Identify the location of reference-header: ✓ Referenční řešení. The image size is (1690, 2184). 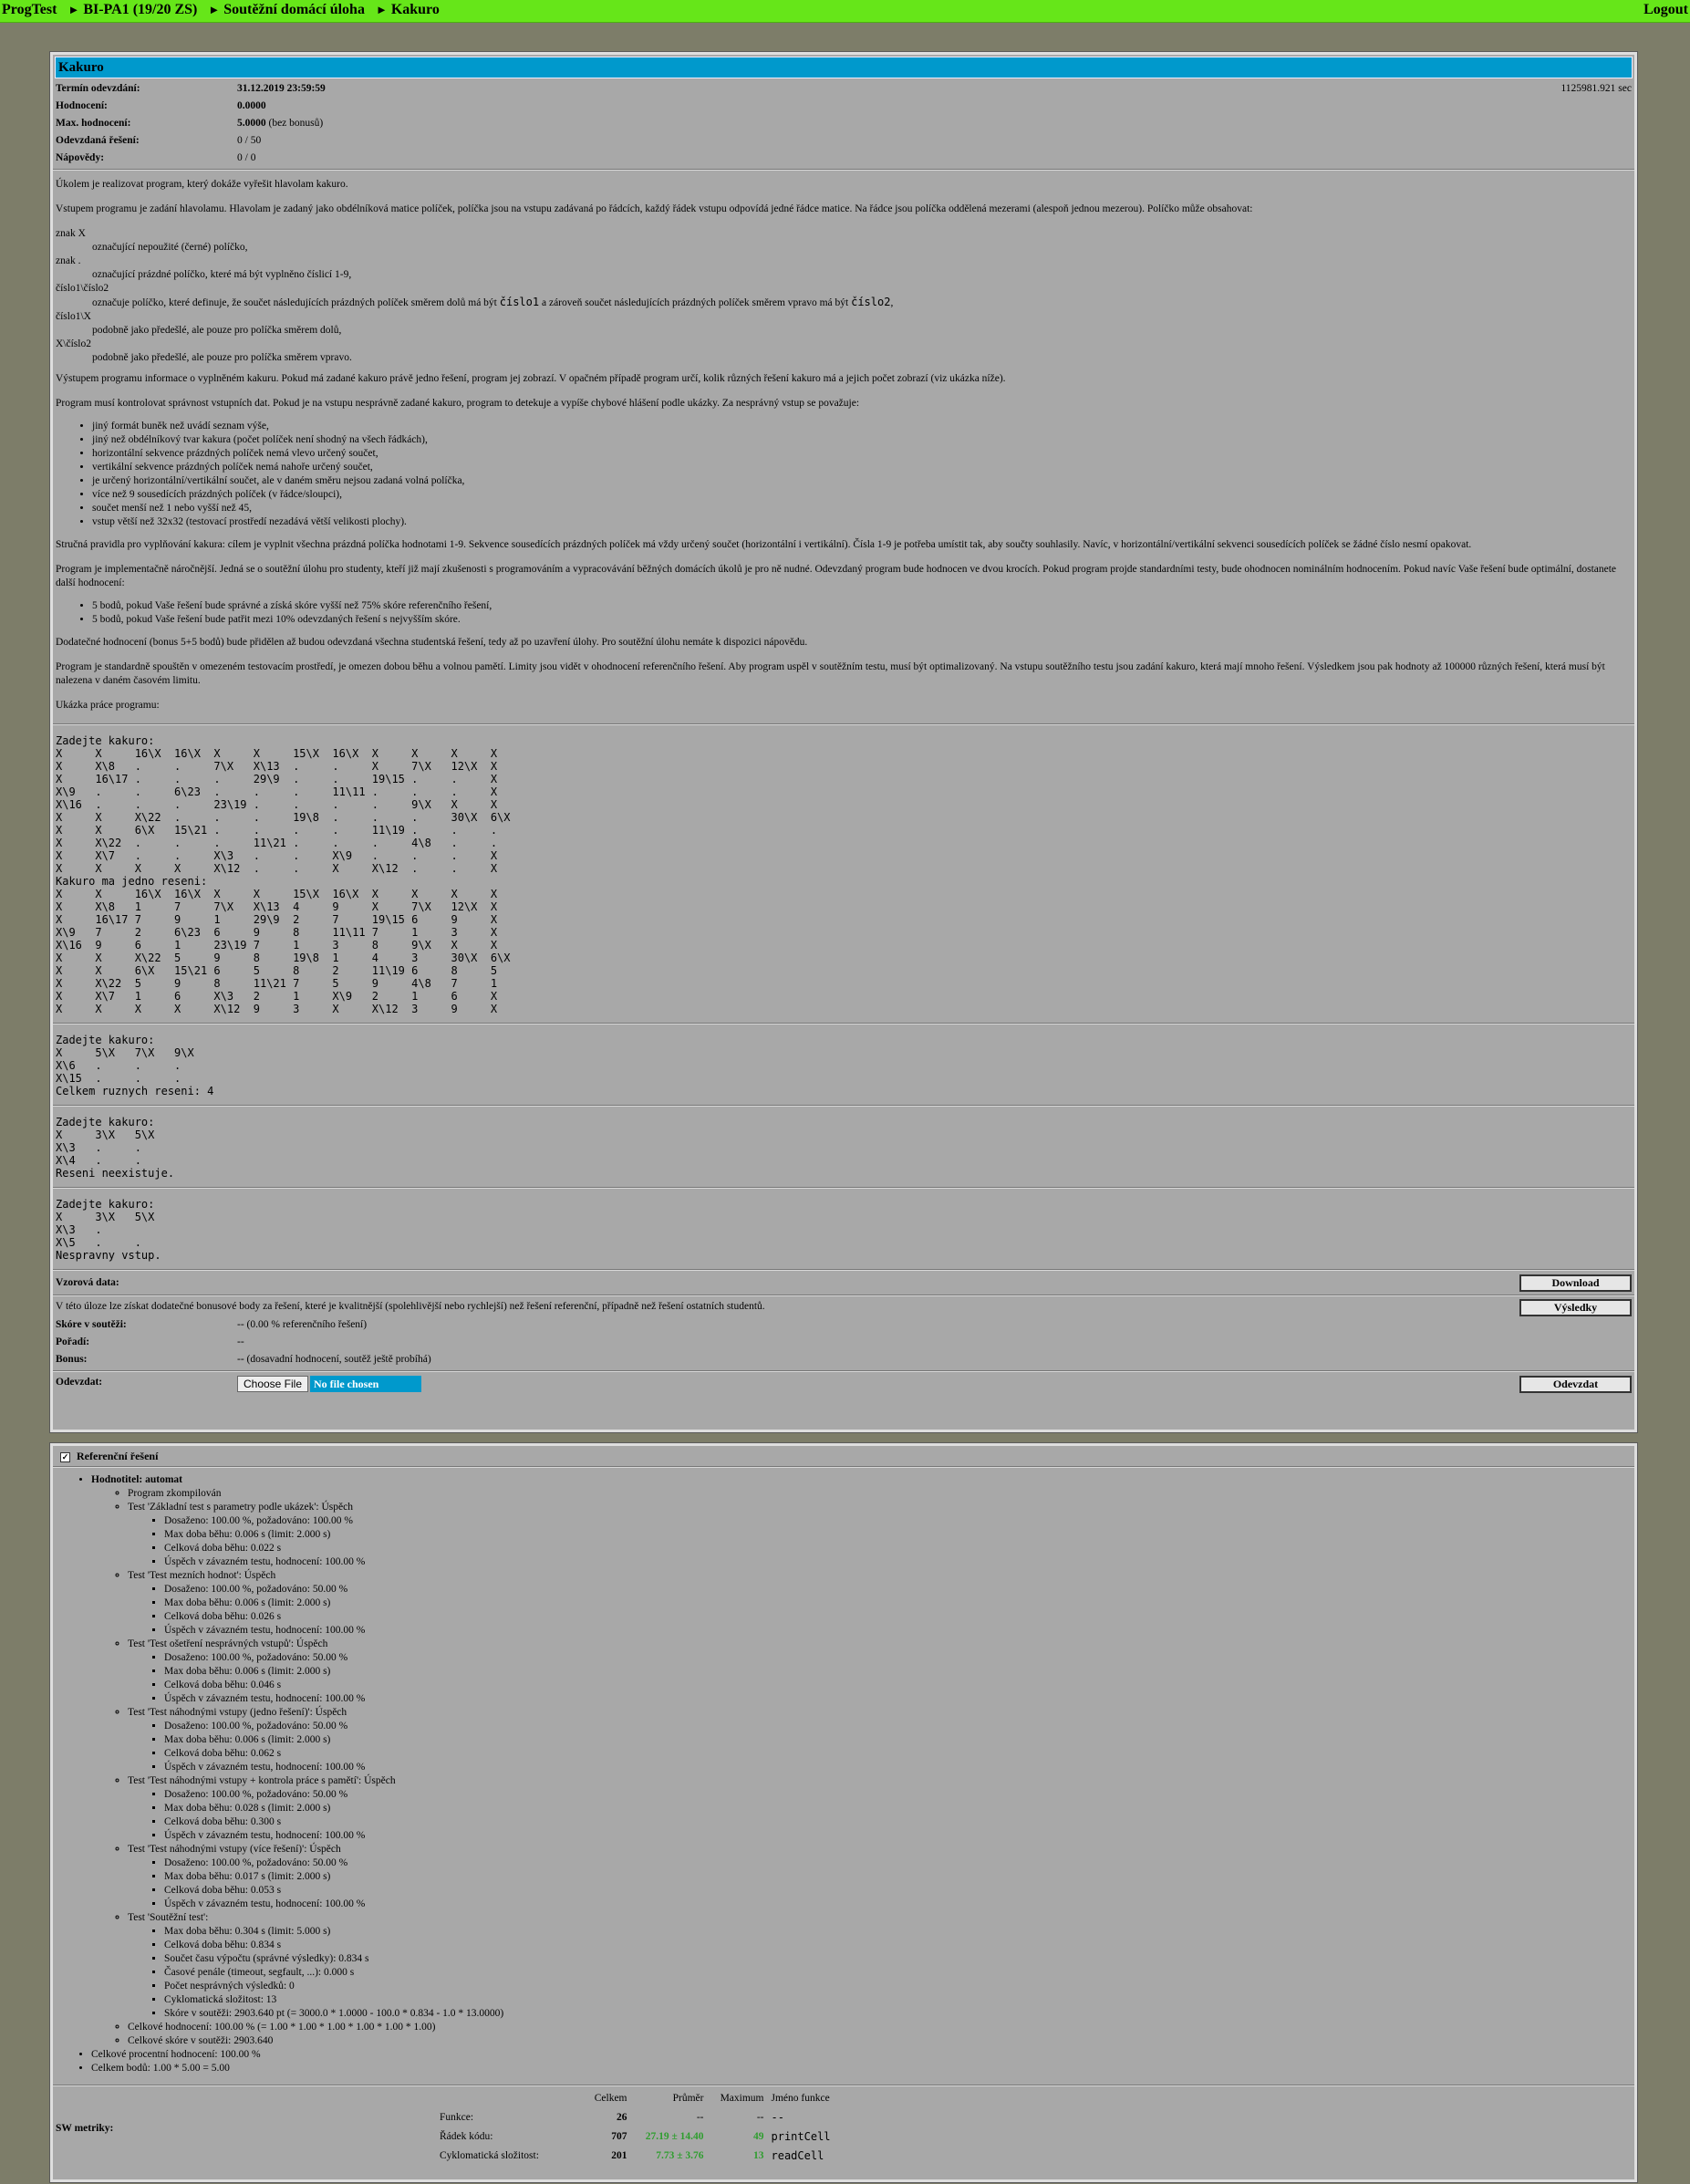
(843, 1456).